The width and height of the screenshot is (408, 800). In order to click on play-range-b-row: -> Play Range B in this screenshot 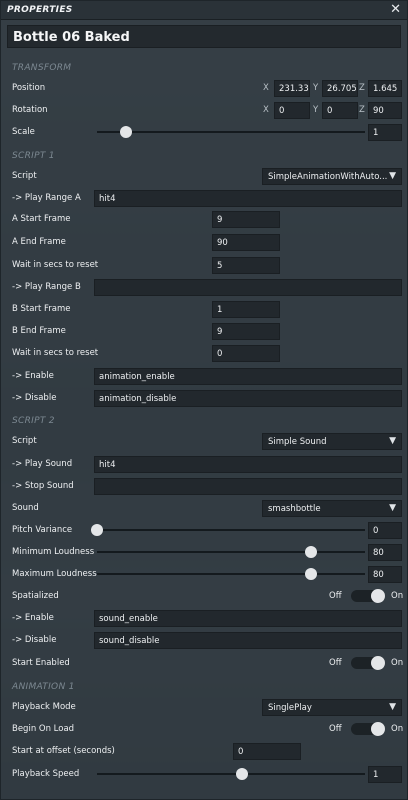, I will do `click(204, 287)`.